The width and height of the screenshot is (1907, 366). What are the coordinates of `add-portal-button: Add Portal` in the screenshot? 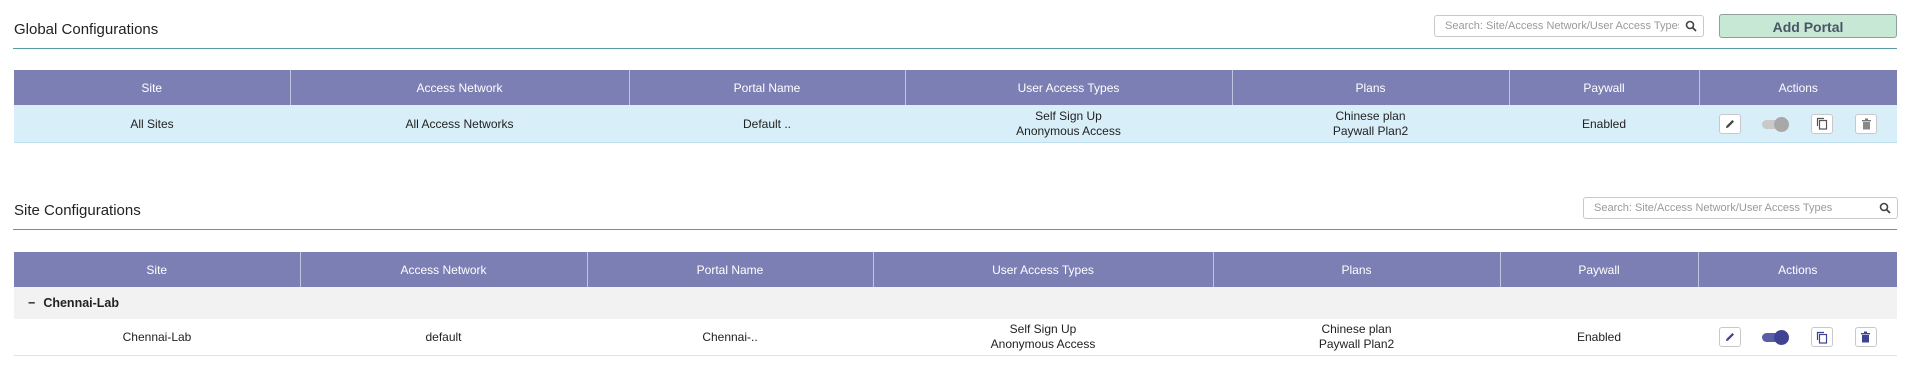 It's located at (1808, 26).